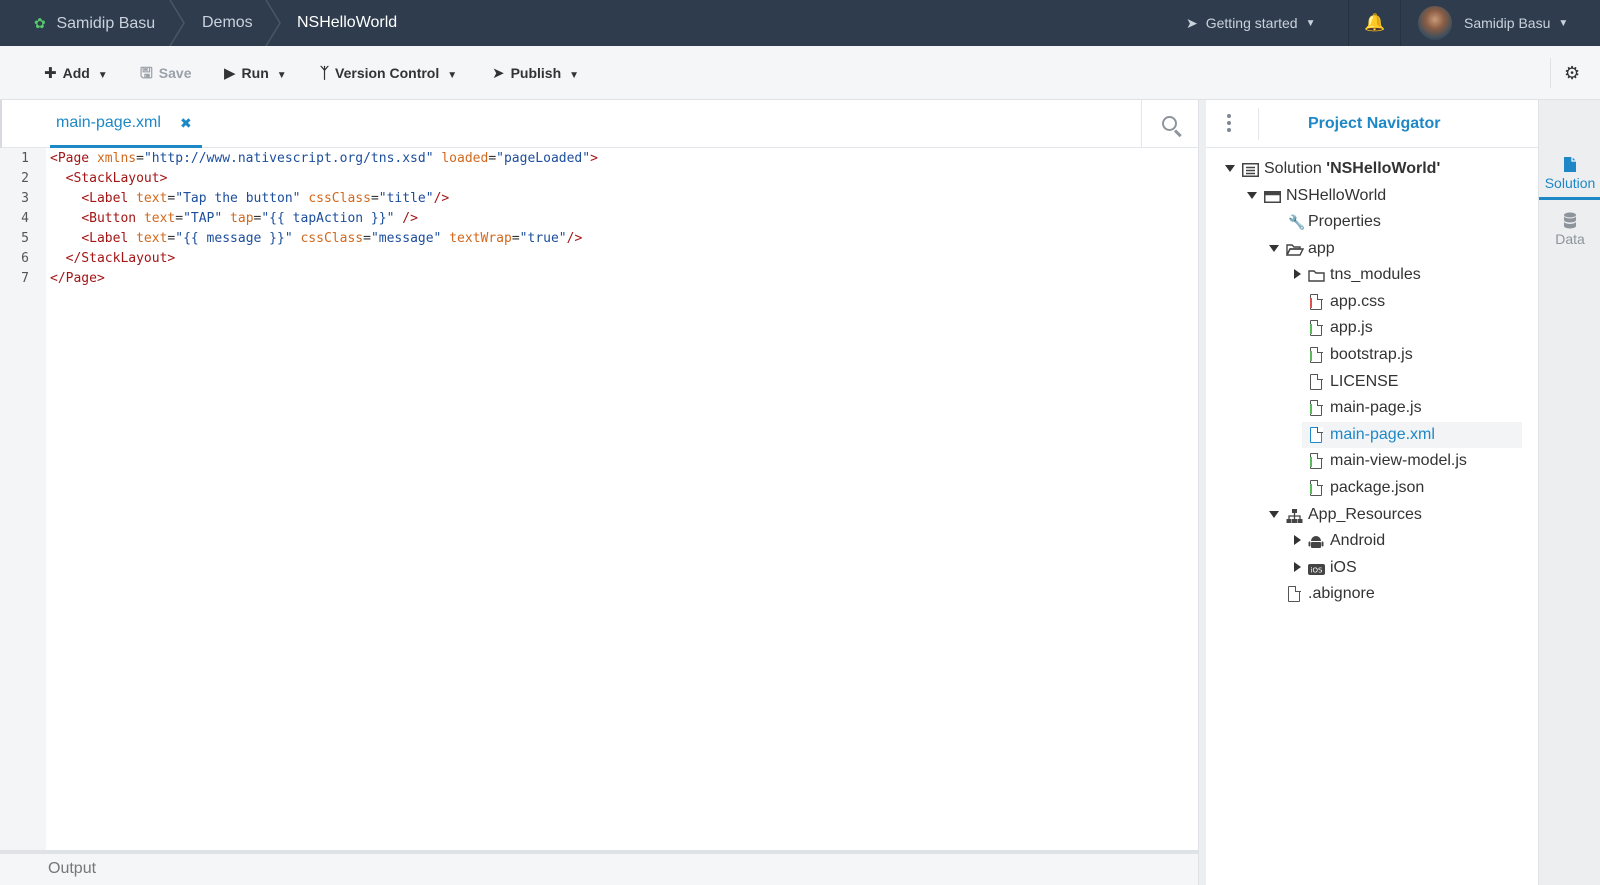 The image size is (1600, 885). What do you see at coordinates (108, 122) in the screenshot?
I see `tab-label: main-page.xml` at bounding box center [108, 122].